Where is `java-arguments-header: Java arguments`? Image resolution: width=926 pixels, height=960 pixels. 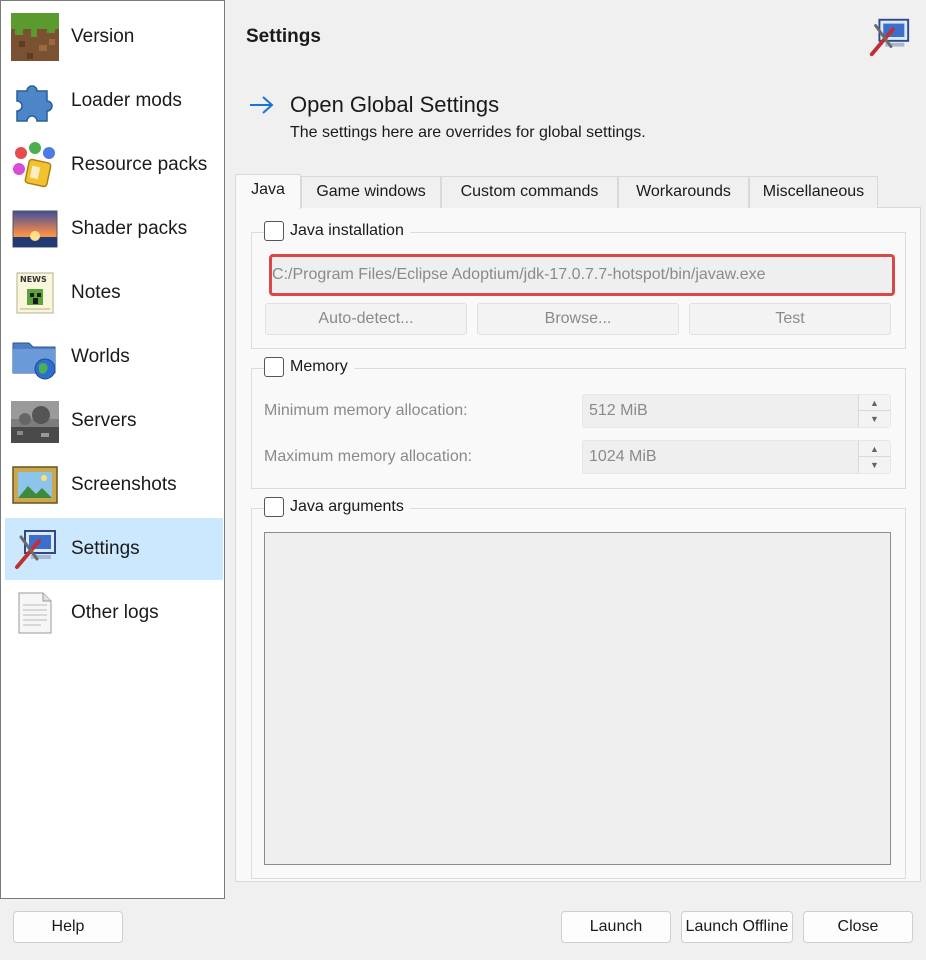
java-arguments-header: Java arguments is located at coordinates (337, 507).